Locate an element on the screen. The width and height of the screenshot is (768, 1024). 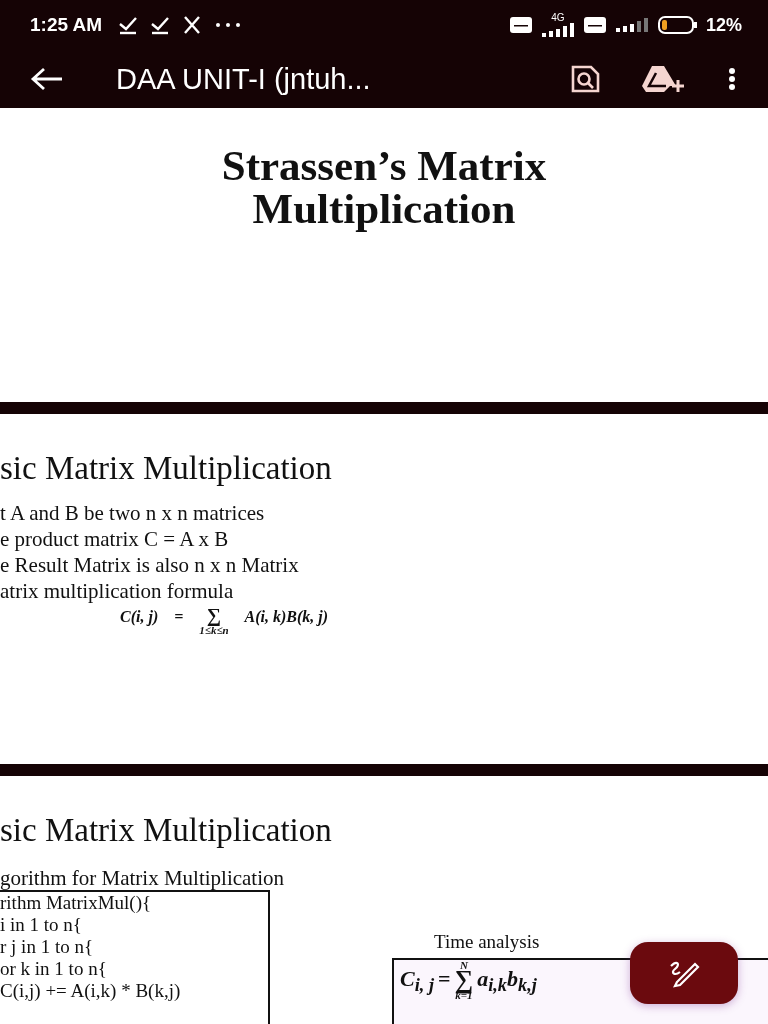
battery-icon is located at coordinates (677, 25).